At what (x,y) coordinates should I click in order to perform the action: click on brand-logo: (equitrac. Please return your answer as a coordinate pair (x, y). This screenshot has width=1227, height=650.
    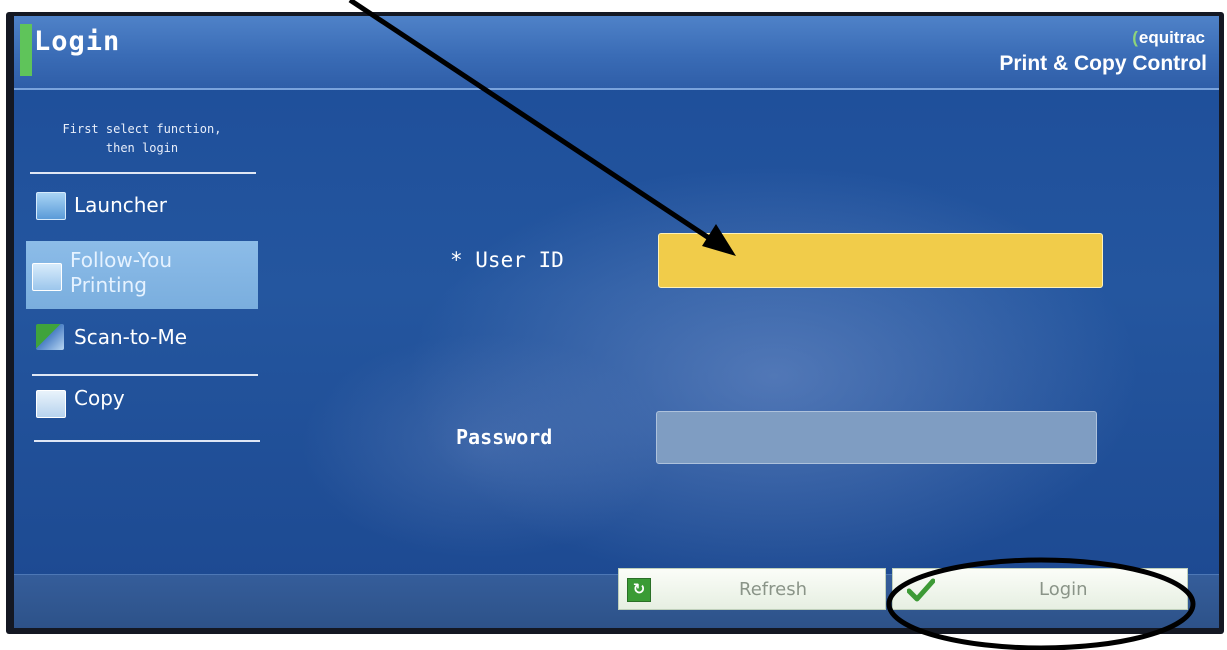
    Looking at the image, I should click on (1168, 38).